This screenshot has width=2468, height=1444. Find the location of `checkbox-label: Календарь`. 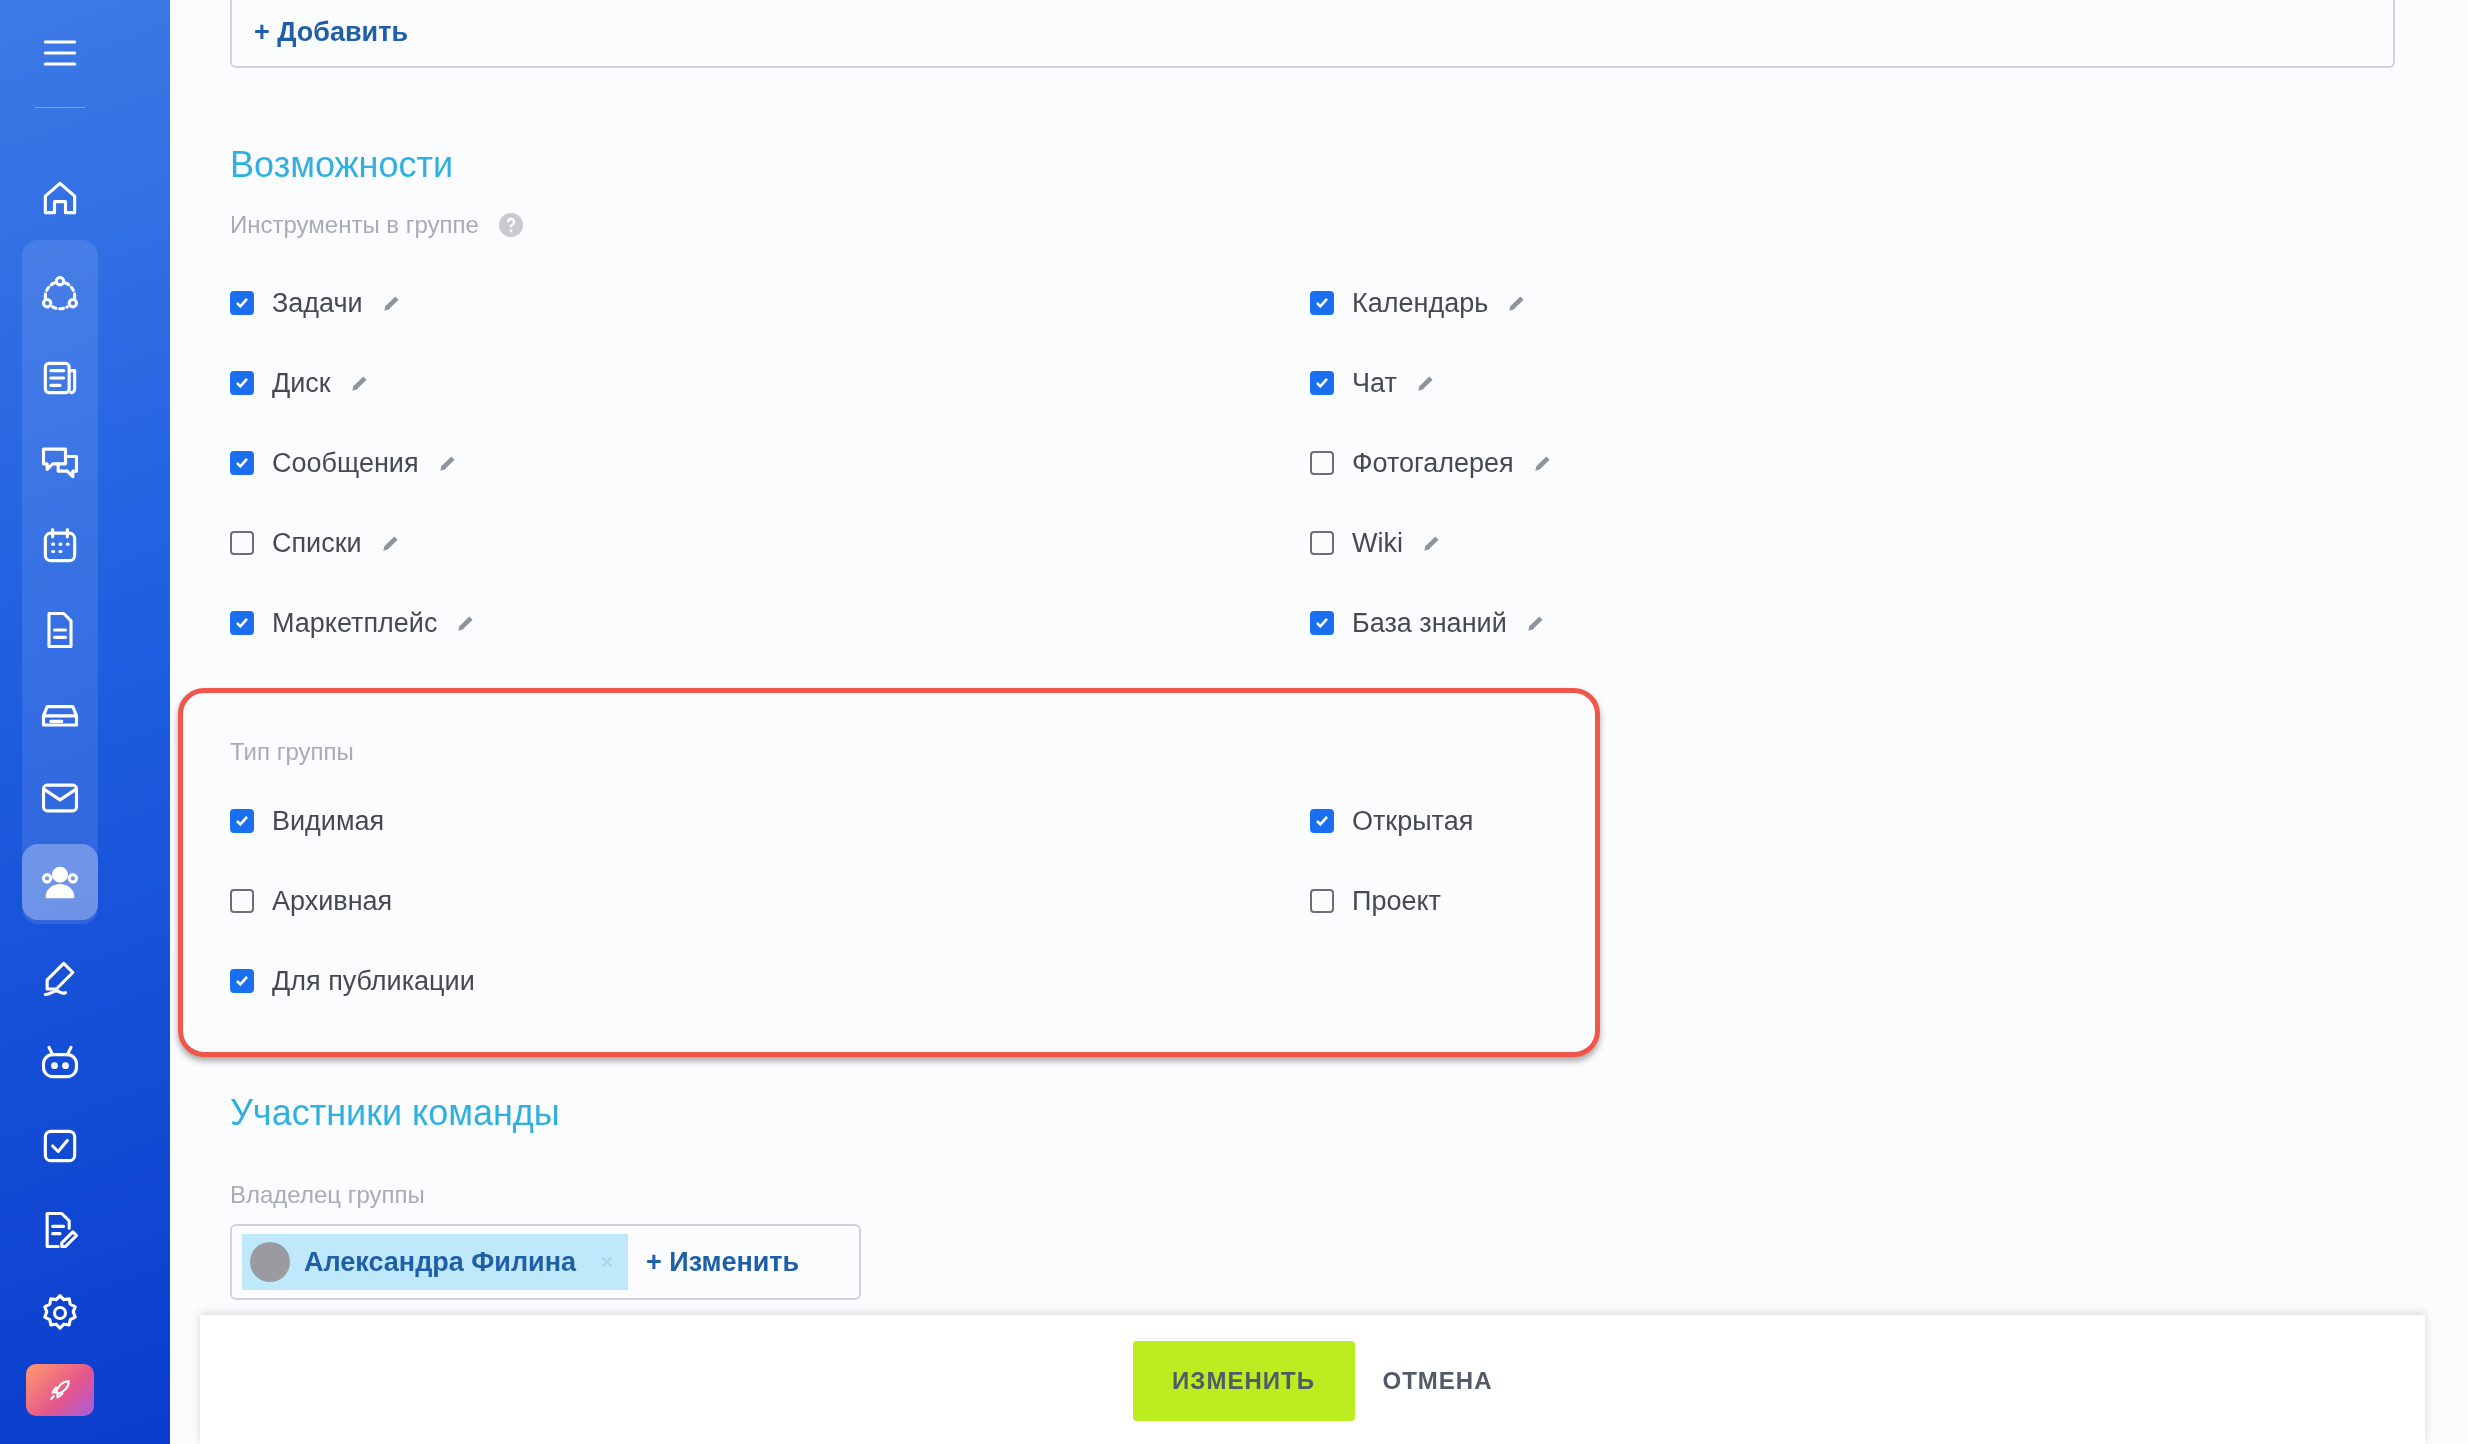

checkbox-label: Календарь is located at coordinates (1420, 303).